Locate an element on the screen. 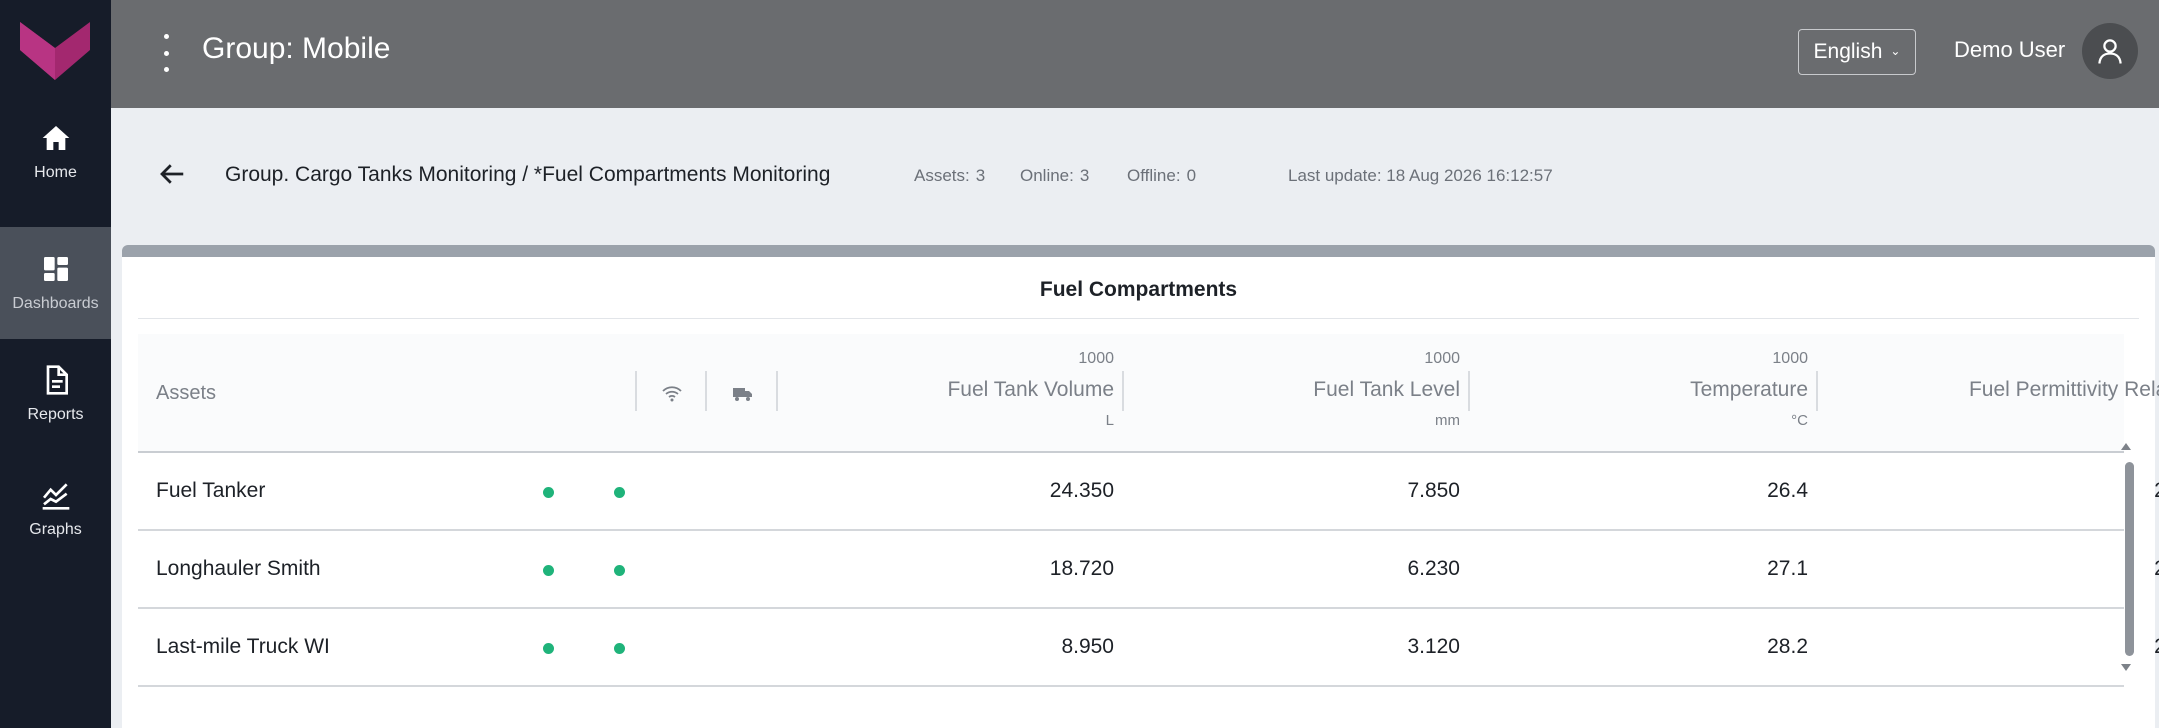  column-name: Fuel Tank Volume is located at coordinates (1030, 389).